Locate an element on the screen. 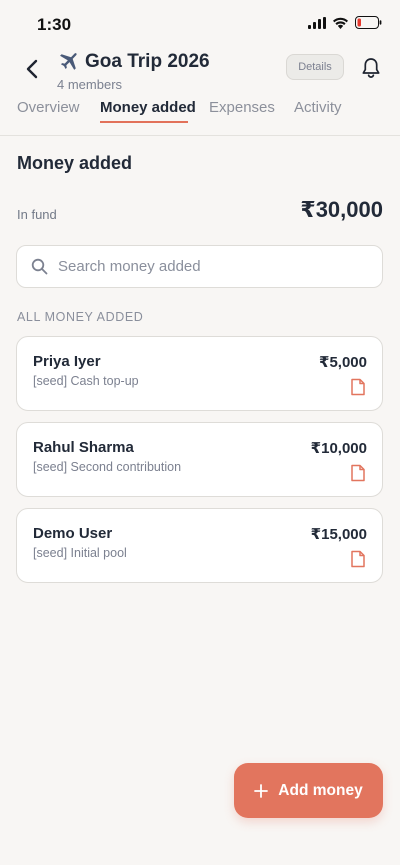 Image resolution: width=400 pixels, height=865 pixels. entry-name: Rahul Sharma is located at coordinates (83, 447).